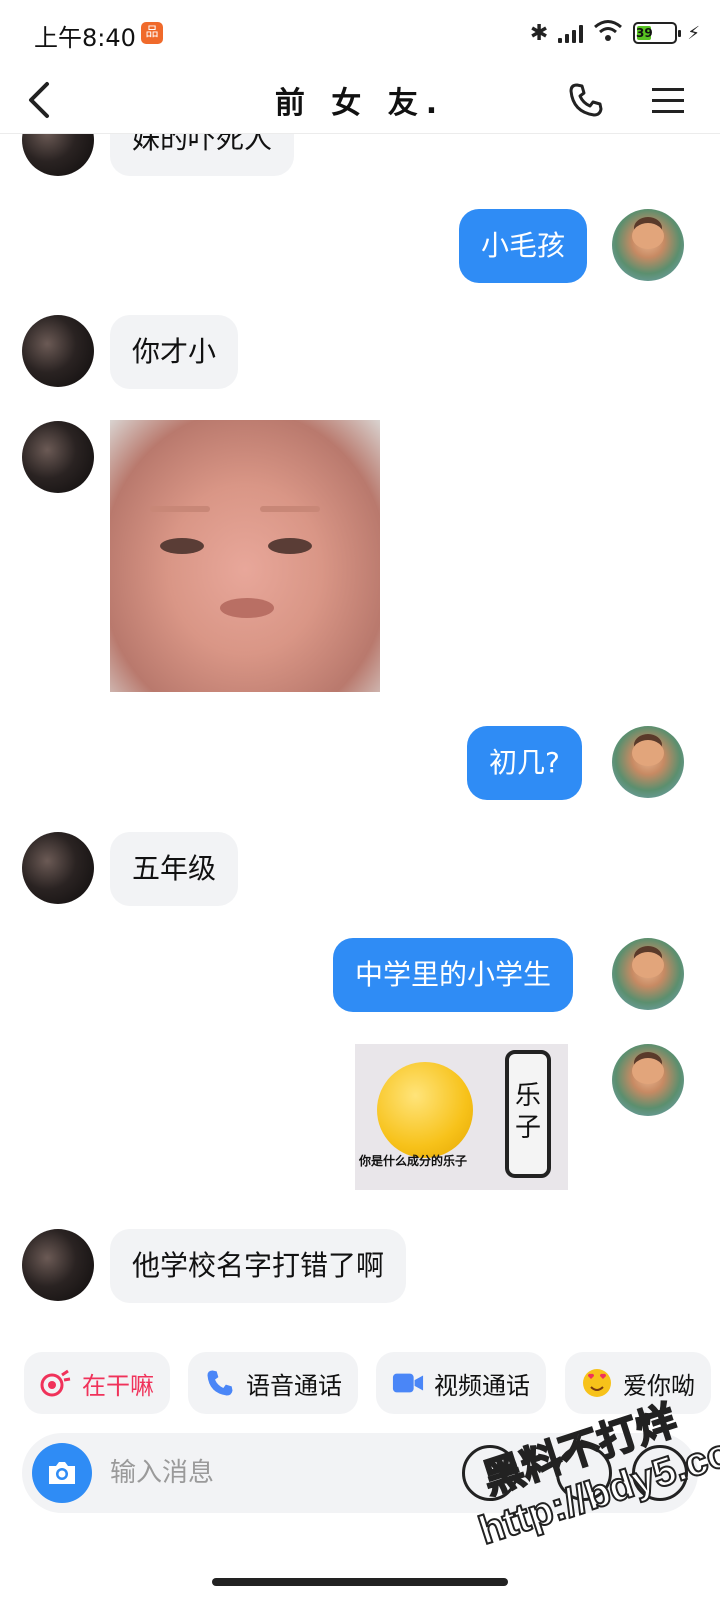 Image resolution: width=720 pixels, height=1600 pixels. Describe the element at coordinates (644, 33) in the screenshot. I see `battery-level: 39` at that location.